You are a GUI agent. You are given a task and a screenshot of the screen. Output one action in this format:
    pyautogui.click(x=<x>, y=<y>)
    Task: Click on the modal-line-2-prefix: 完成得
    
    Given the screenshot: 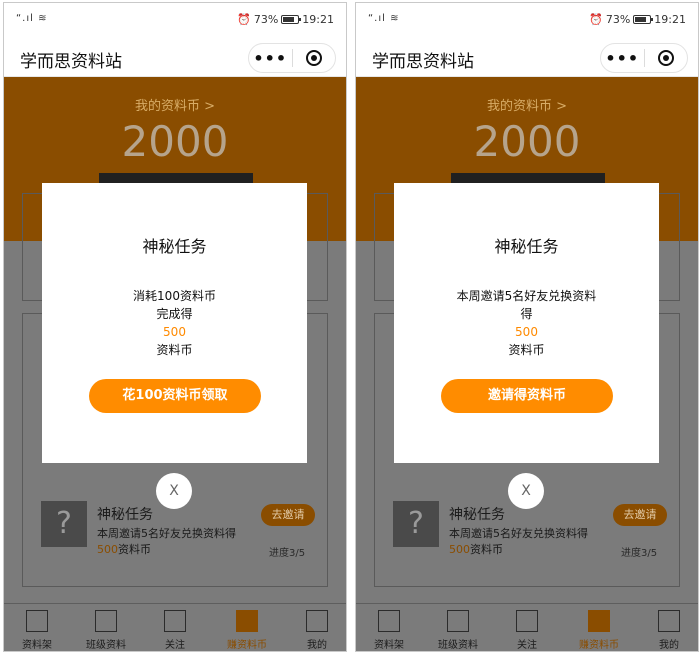 What is the action you would take?
    pyautogui.click(x=174, y=314)
    